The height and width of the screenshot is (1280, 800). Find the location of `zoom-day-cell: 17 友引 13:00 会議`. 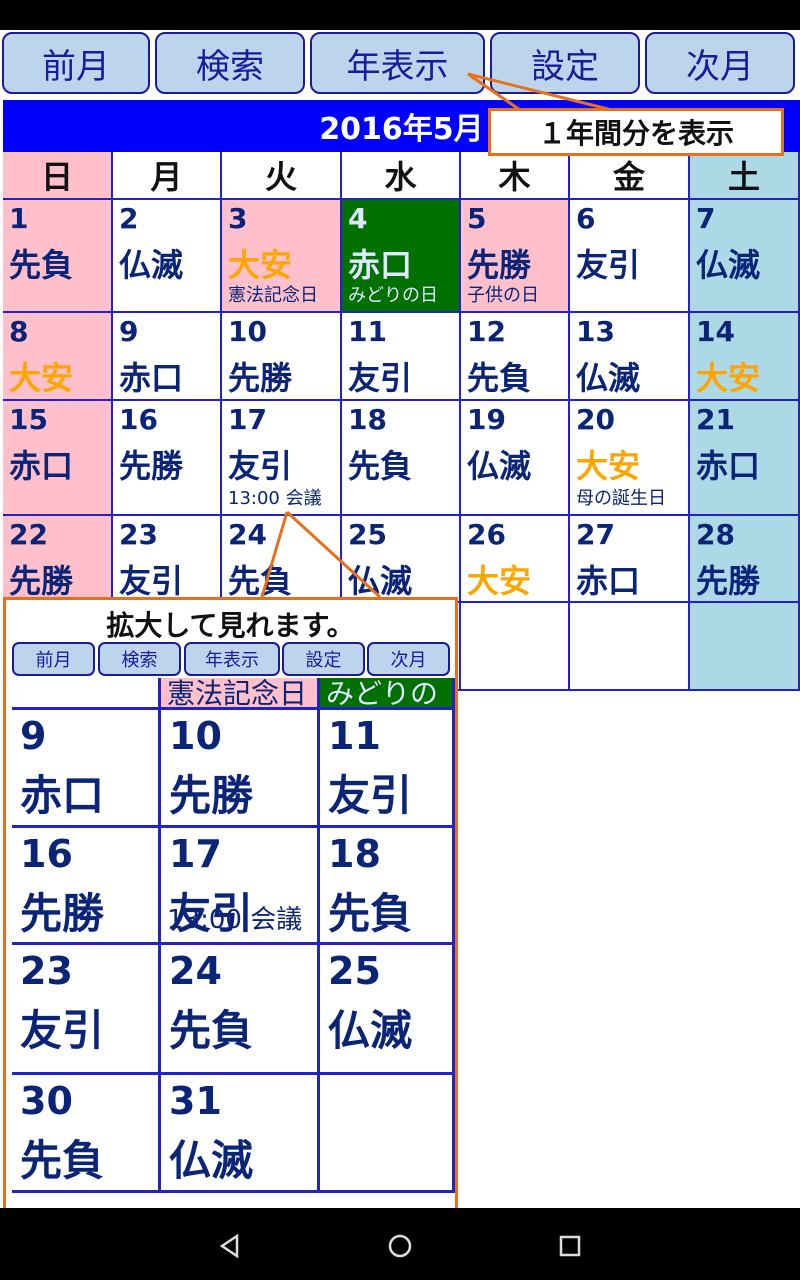

zoom-day-cell: 17 友引 13:00 会議 is located at coordinates (240, 886).